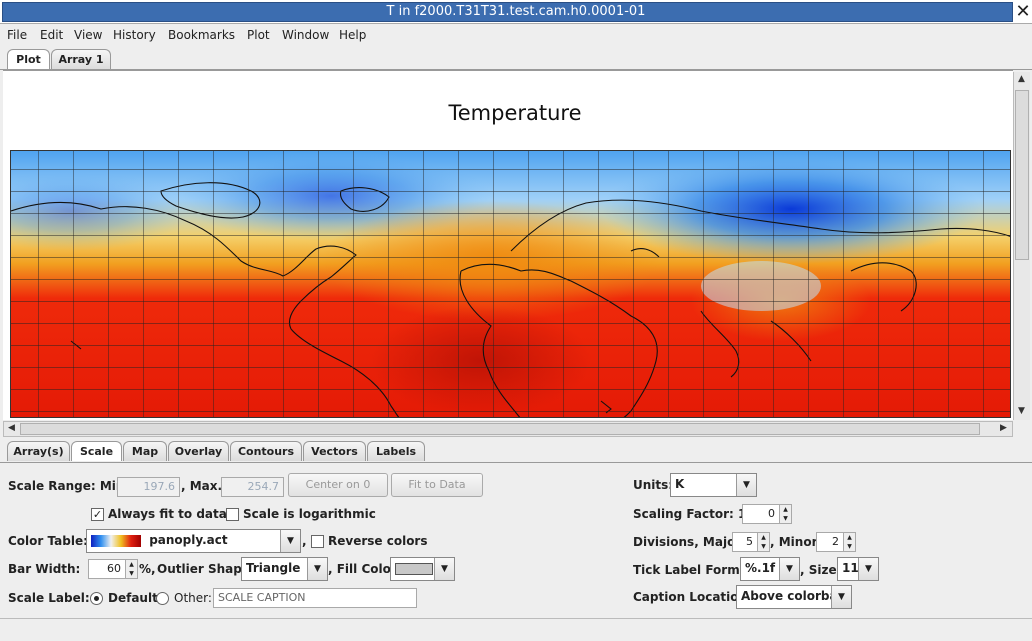 The width and height of the screenshot is (1032, 641). Describe the element at coordinates (252, 487) in the screenshot. I see `scale-max-field: 254.7` at that location.